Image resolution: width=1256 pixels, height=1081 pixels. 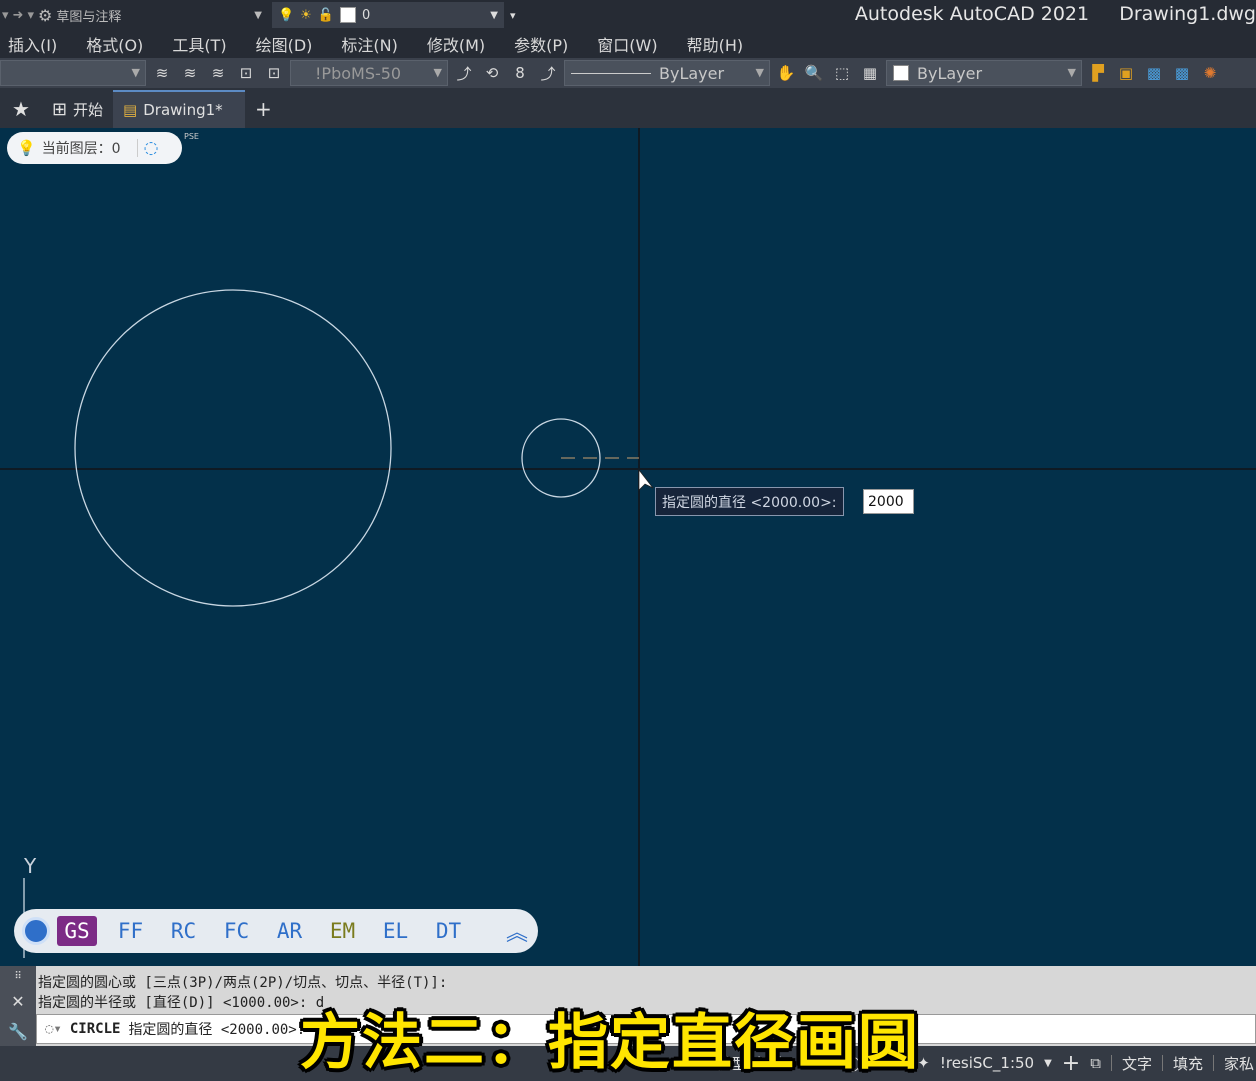 What do you see at coordinates (814, 73) in the screenshot?
I see `zoom-icon: 🔍` at bounding box center [814, 73].